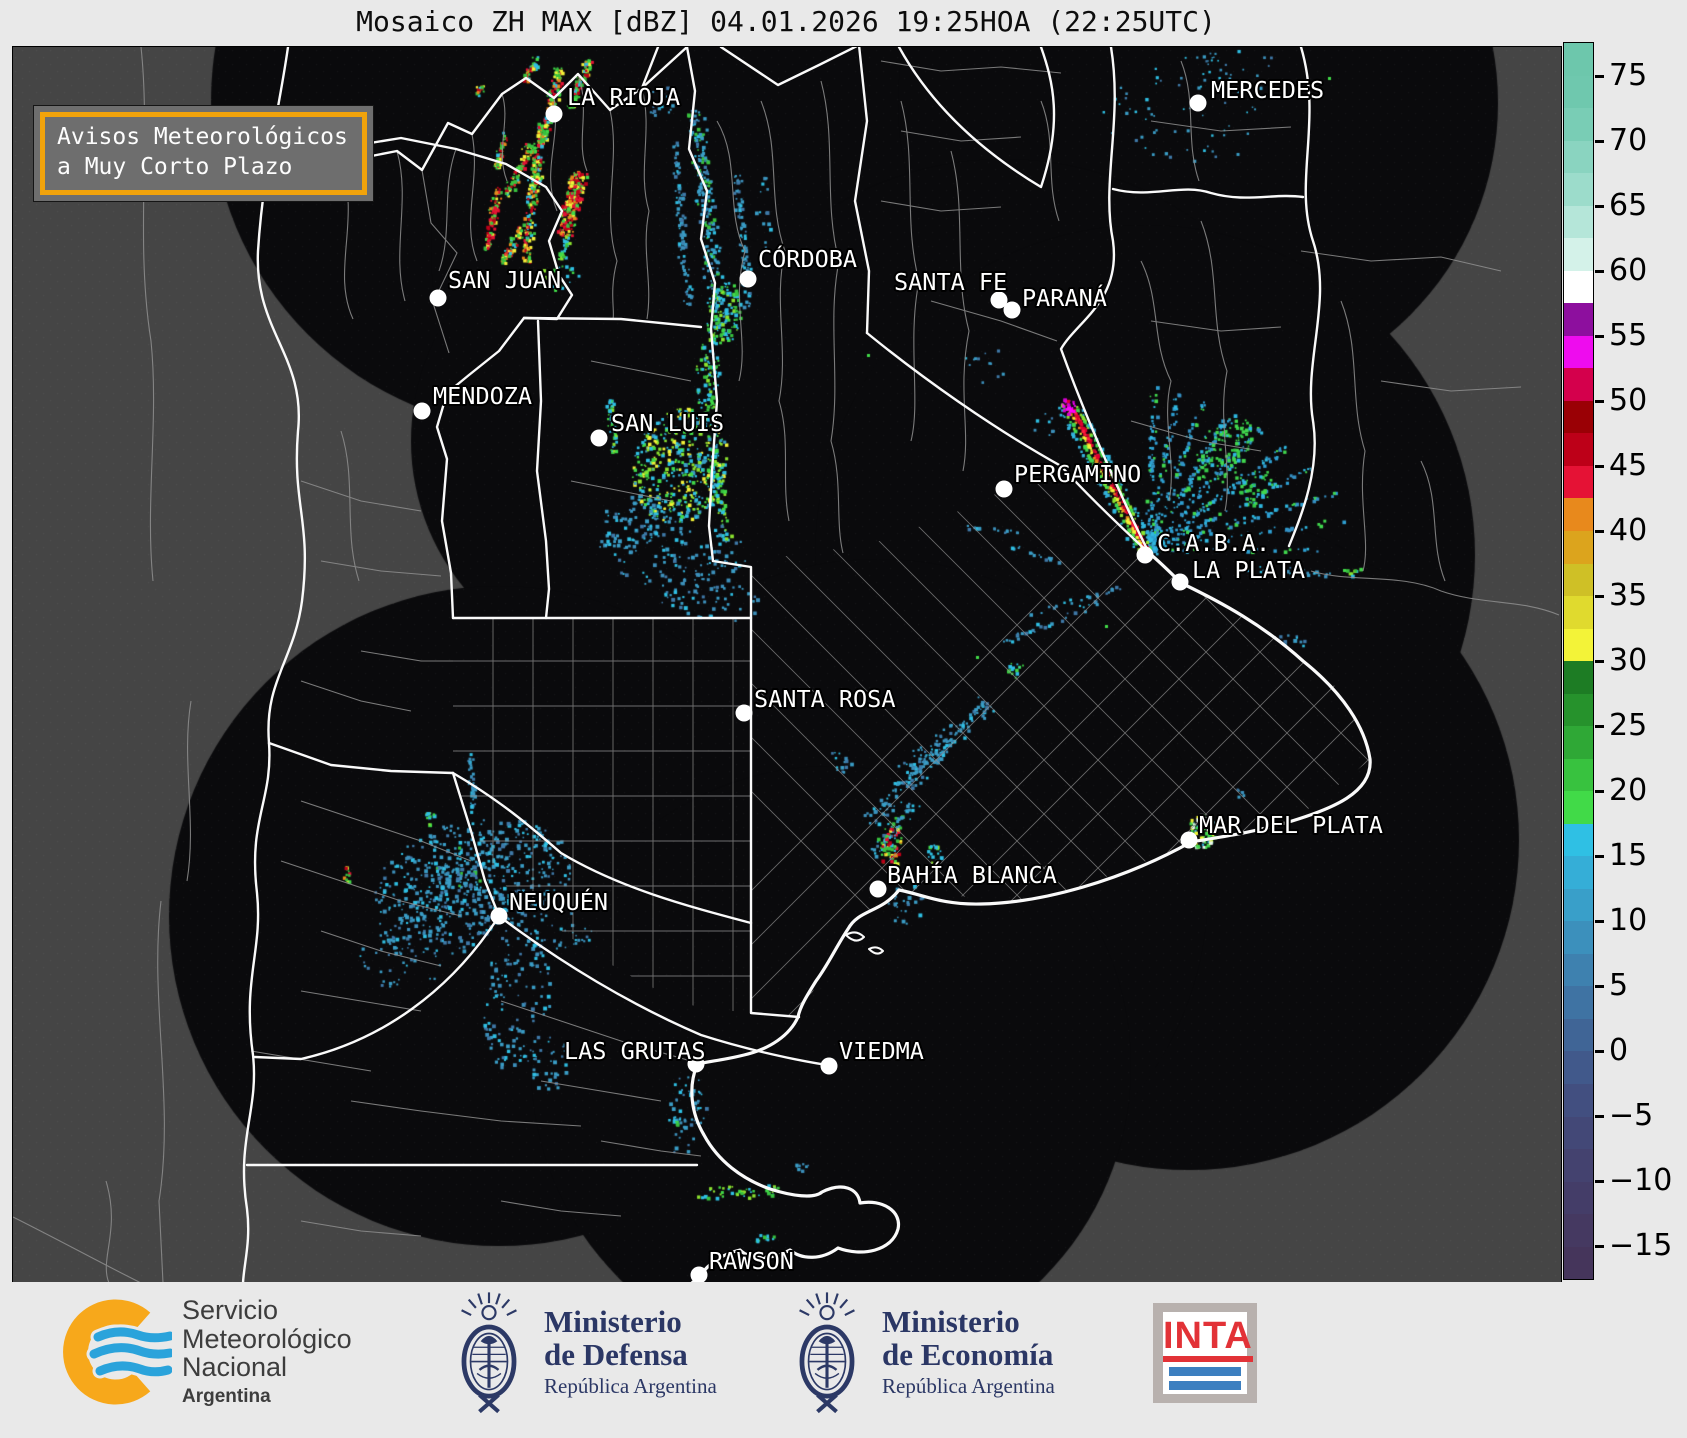 The width and height of the screenshot is (1687, 1438). I want to click on city-marker: LA RIOJA, so click(613, 102).